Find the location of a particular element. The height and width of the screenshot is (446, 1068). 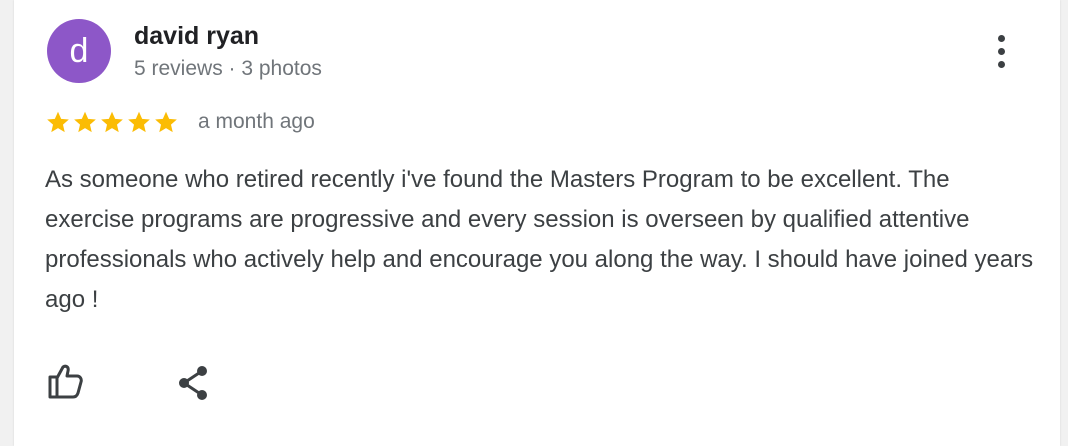

author-name: david ryan is located at coordinates (196, 36).